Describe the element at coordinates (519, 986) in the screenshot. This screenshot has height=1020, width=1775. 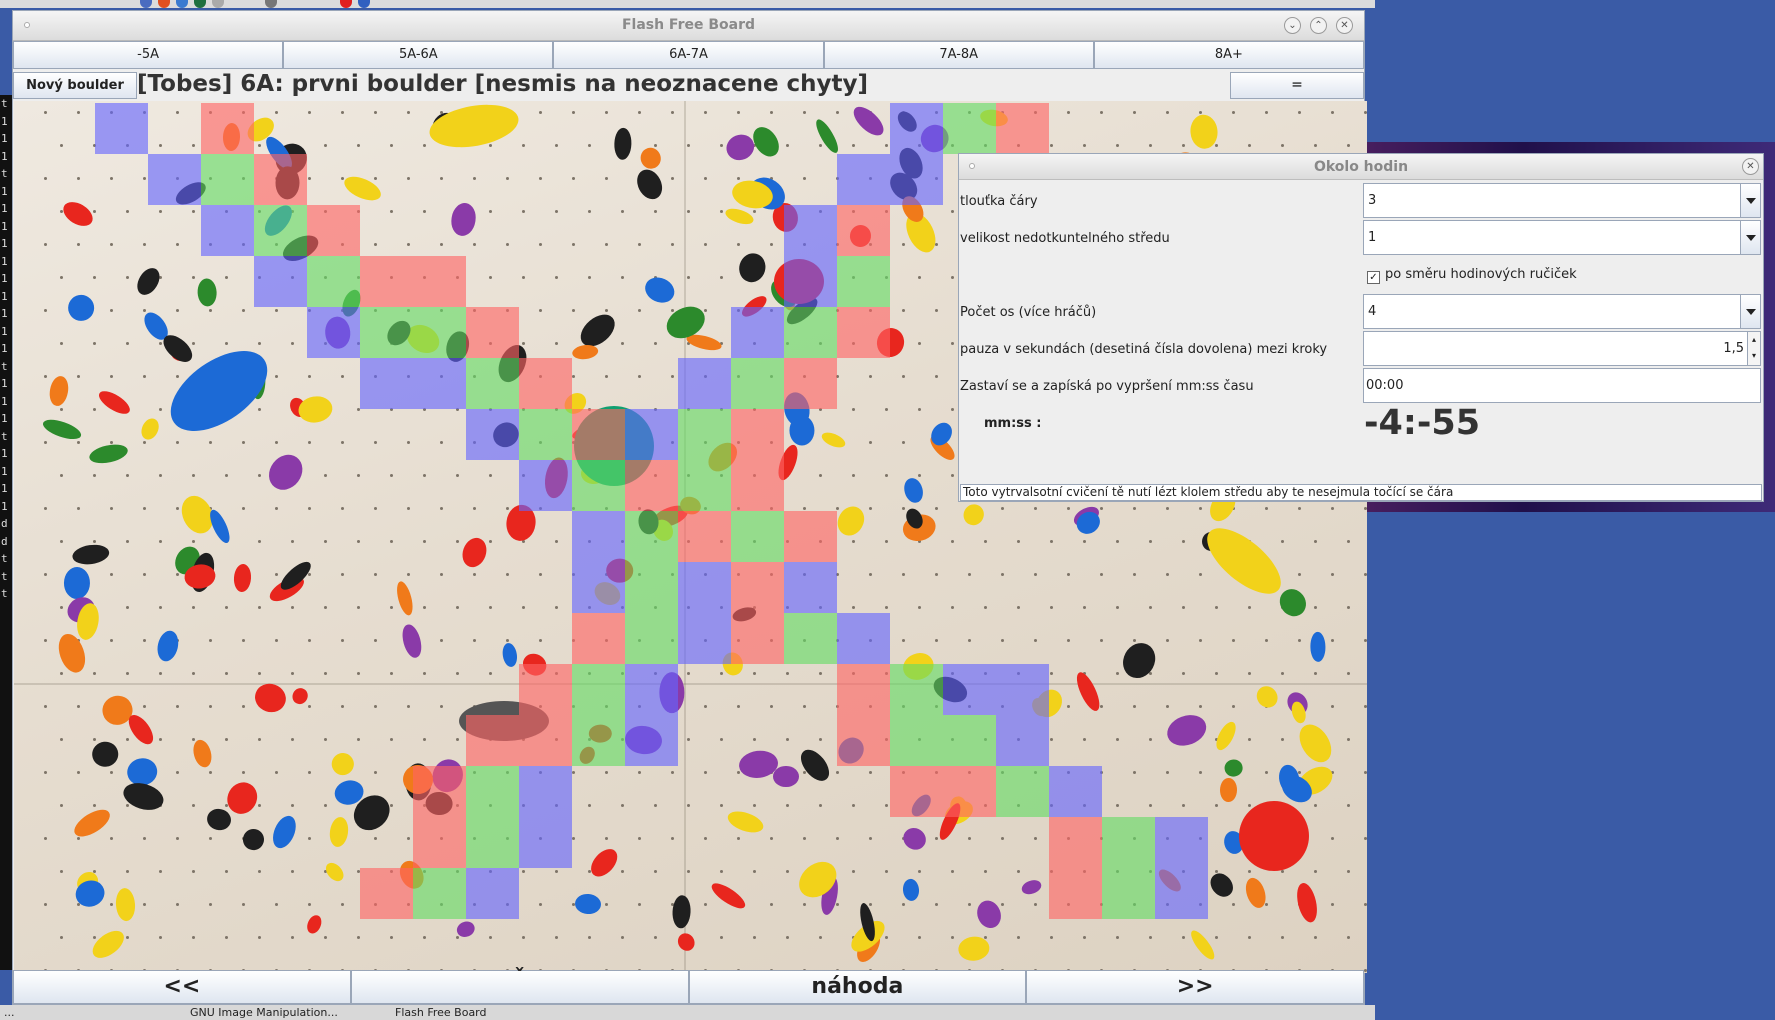
I see `down-button: ˇ` at that location.